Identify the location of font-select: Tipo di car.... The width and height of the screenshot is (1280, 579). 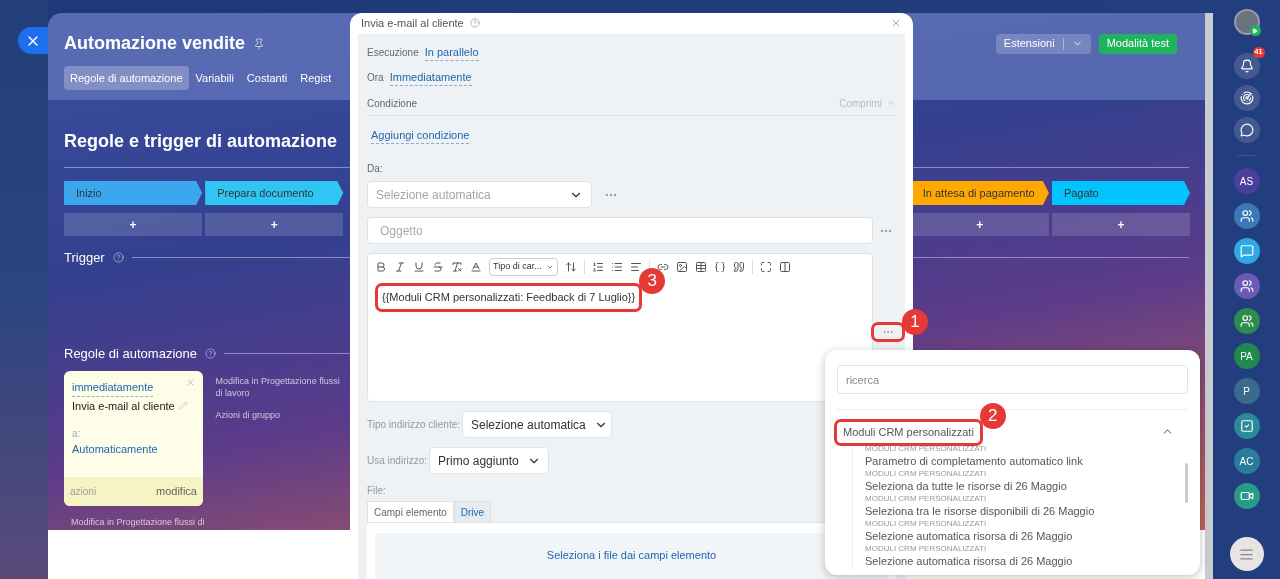
(523, 266).